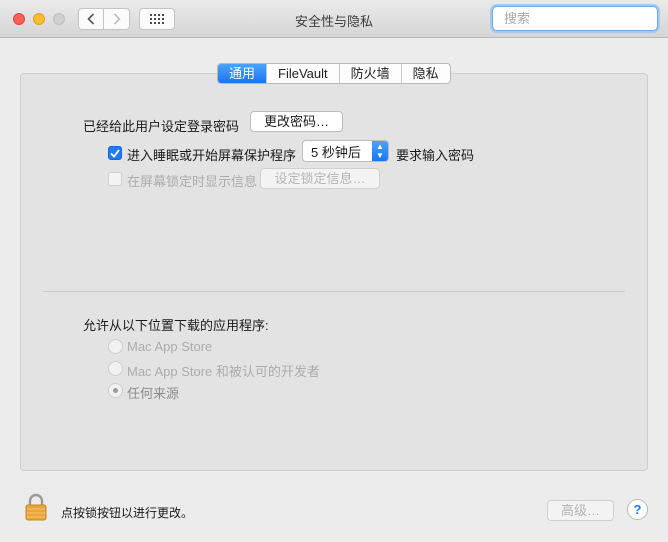 This screenshot has width=668, height=542. Describe the element at coordinates (212, 155) in the screenshot. I see `require-password-label: 进入睡眠或开始屏幕保护程序` at that location.